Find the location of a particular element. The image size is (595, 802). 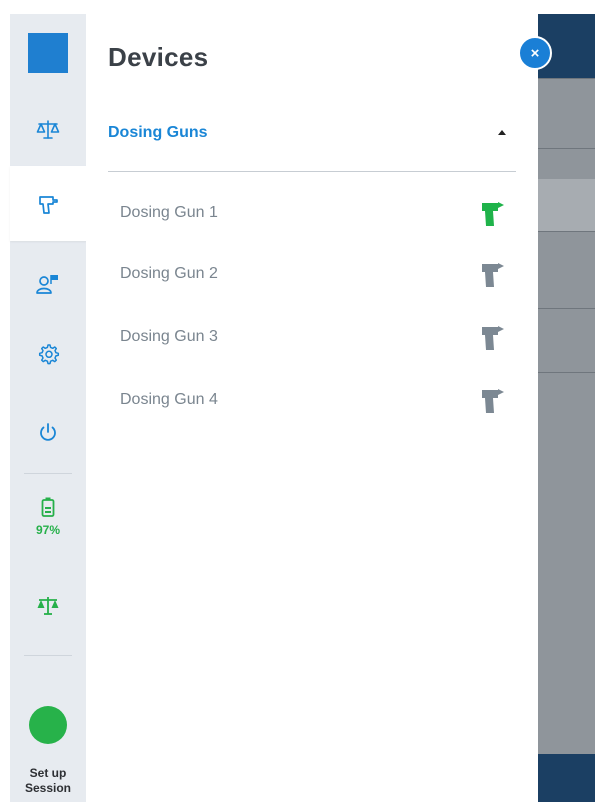

close-icon: × is located at coordinates (535, 53).